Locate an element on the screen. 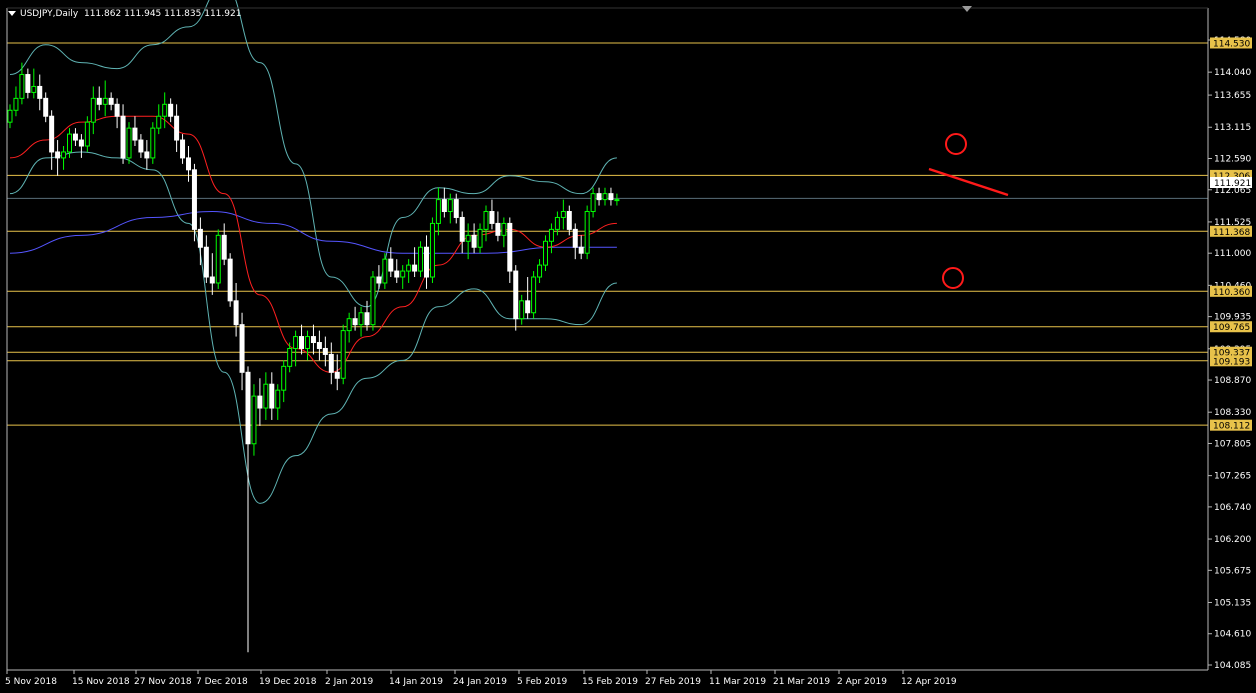 This screenshot has width=1256, height=693. level-label: 114.530 is located at coordinates (1231, 44).